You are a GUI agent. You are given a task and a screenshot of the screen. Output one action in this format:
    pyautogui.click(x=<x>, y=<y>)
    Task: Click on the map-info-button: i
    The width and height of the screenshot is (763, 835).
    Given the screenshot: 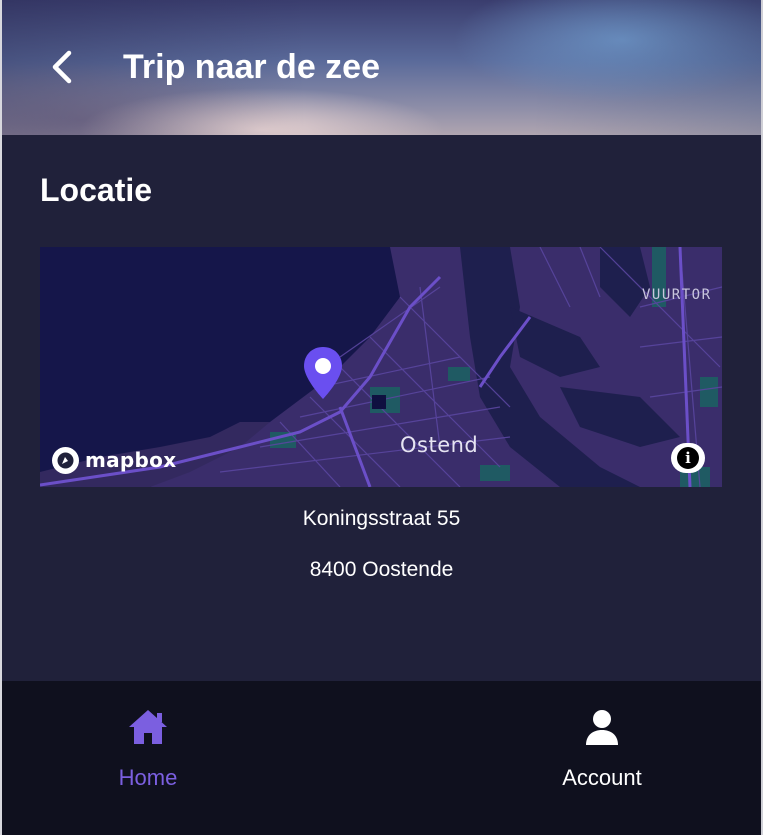 What is the action you would take?
    pyautogui.click(x=688, y=458)
    